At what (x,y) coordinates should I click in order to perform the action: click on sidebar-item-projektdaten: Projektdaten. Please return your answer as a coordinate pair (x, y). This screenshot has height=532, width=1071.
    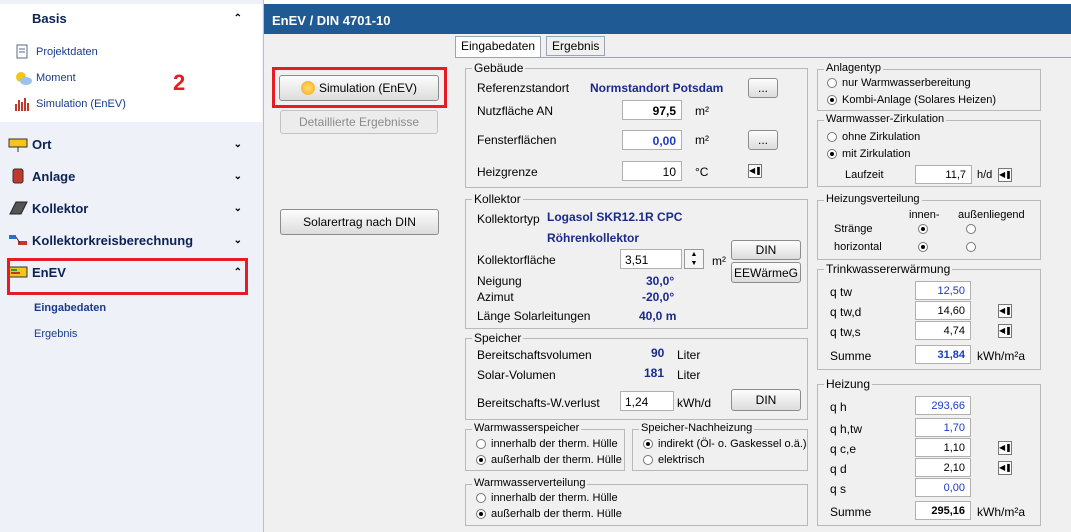
    Looking at the image, I should click on (56, 52).